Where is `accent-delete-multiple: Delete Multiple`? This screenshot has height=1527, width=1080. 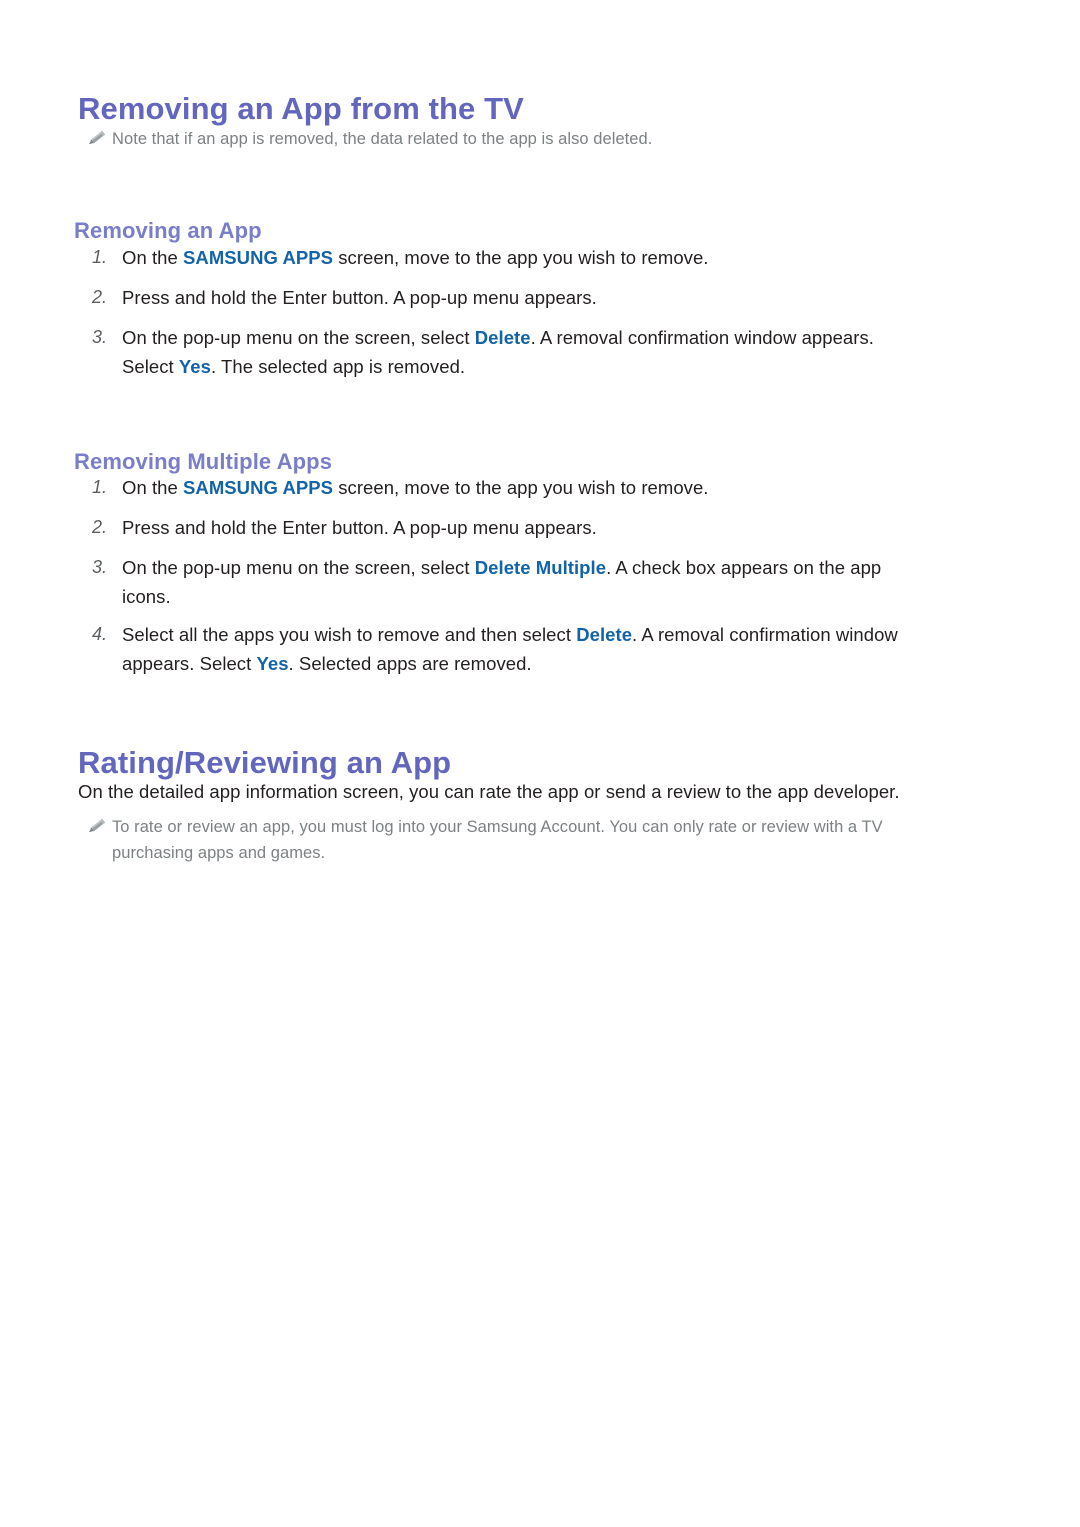 accent-delete-multiple: Delete Multiple is located at coordinates (540, 567).